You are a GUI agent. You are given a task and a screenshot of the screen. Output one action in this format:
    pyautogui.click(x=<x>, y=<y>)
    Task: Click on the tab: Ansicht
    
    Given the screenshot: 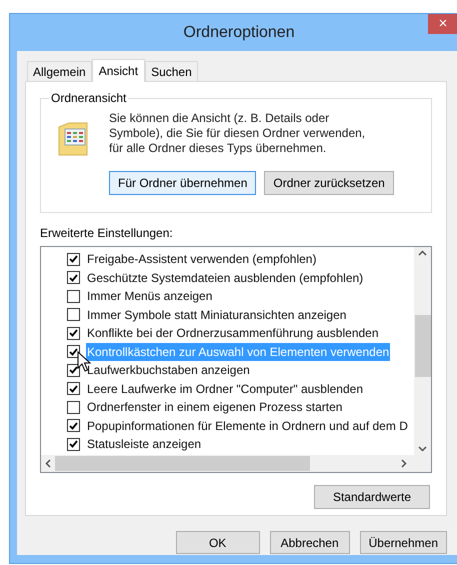 What is the action you would take?
    pyautogui.click(x=119, y=70)
    